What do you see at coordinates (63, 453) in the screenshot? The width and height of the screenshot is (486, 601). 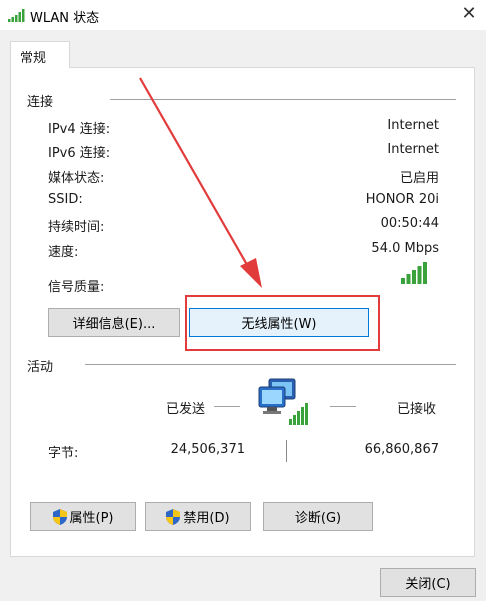 I see `bytes-label: 字节:` at bounding box center [63, 453].